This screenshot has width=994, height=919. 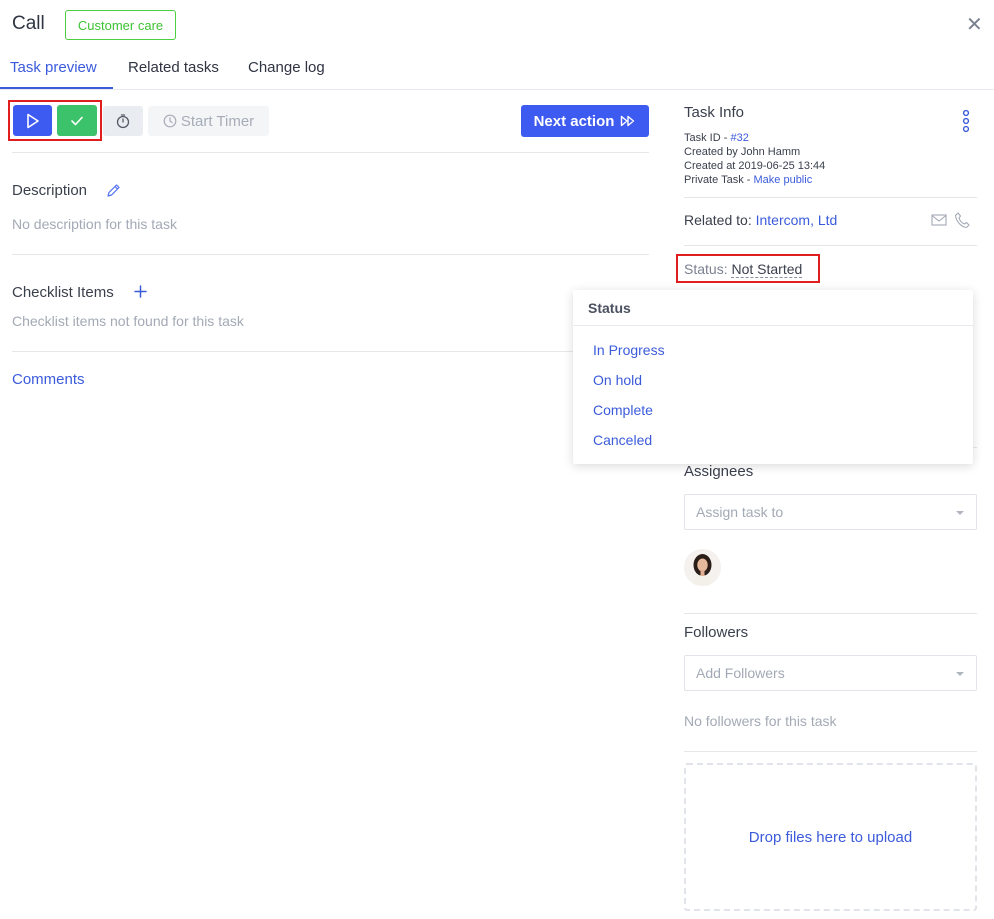 I want to click on assignees-title: Assignees, so click(x=719, y=471).